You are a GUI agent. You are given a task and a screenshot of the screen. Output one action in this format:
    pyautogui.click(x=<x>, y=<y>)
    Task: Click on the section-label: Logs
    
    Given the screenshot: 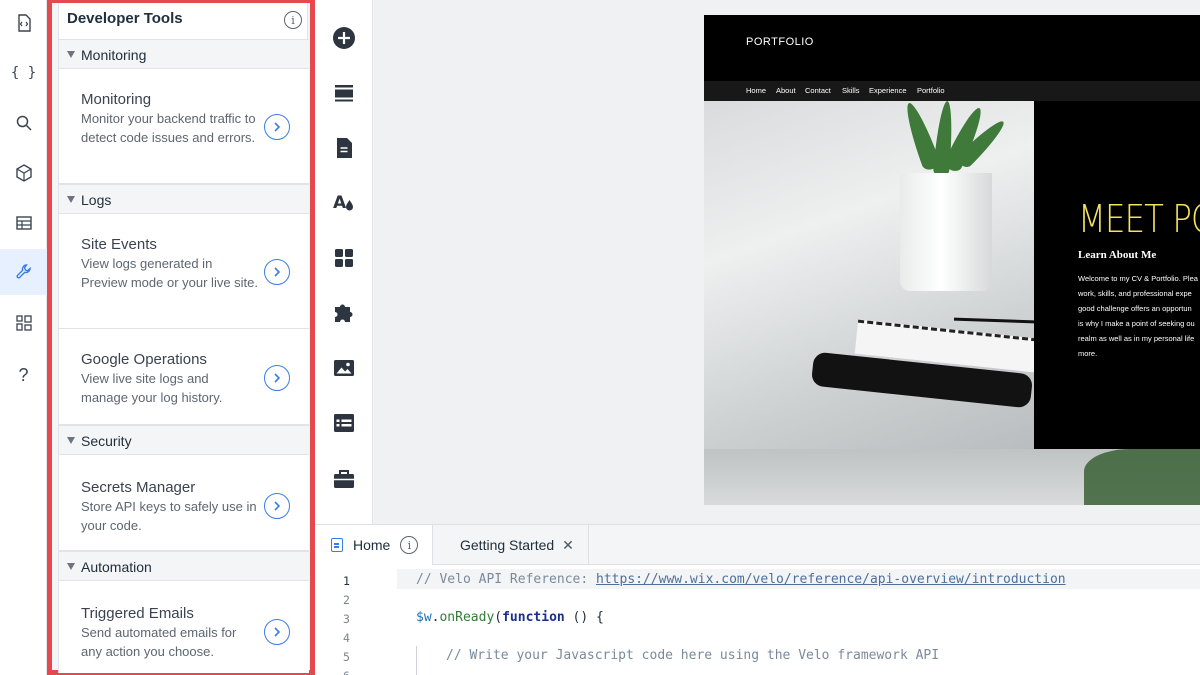 What is the action you would take?
    pyautogui.click(x=96, y=200)
    